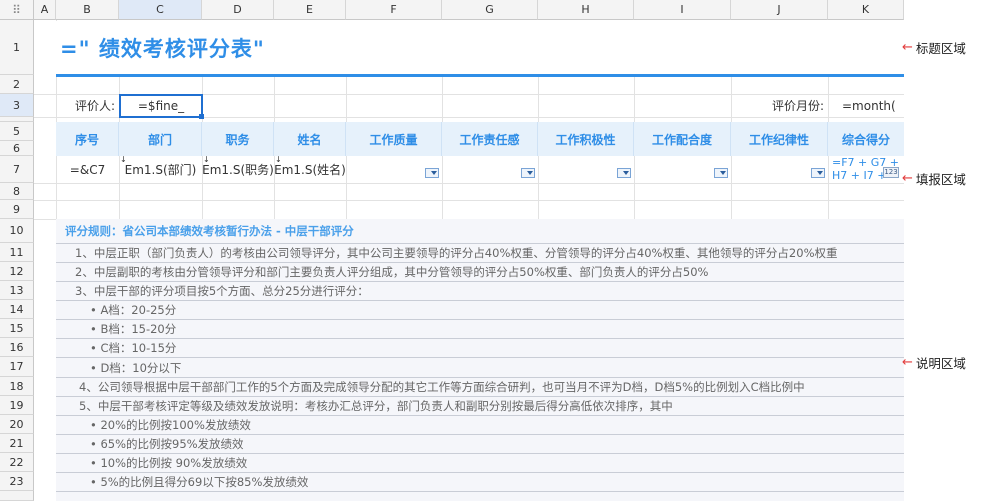  What do you see at coordinates (432, 173) in the screenshot?
I see `quality-dropdown-icon` at bounding box center [432, 173].